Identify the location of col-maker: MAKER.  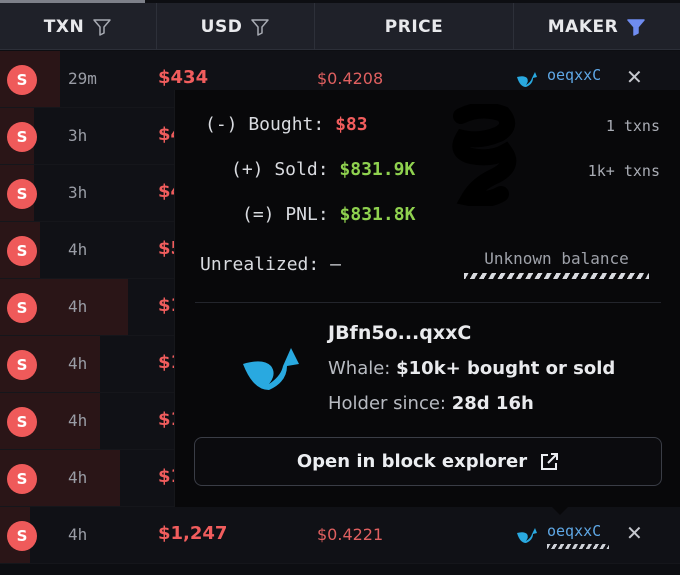
(597, 26).